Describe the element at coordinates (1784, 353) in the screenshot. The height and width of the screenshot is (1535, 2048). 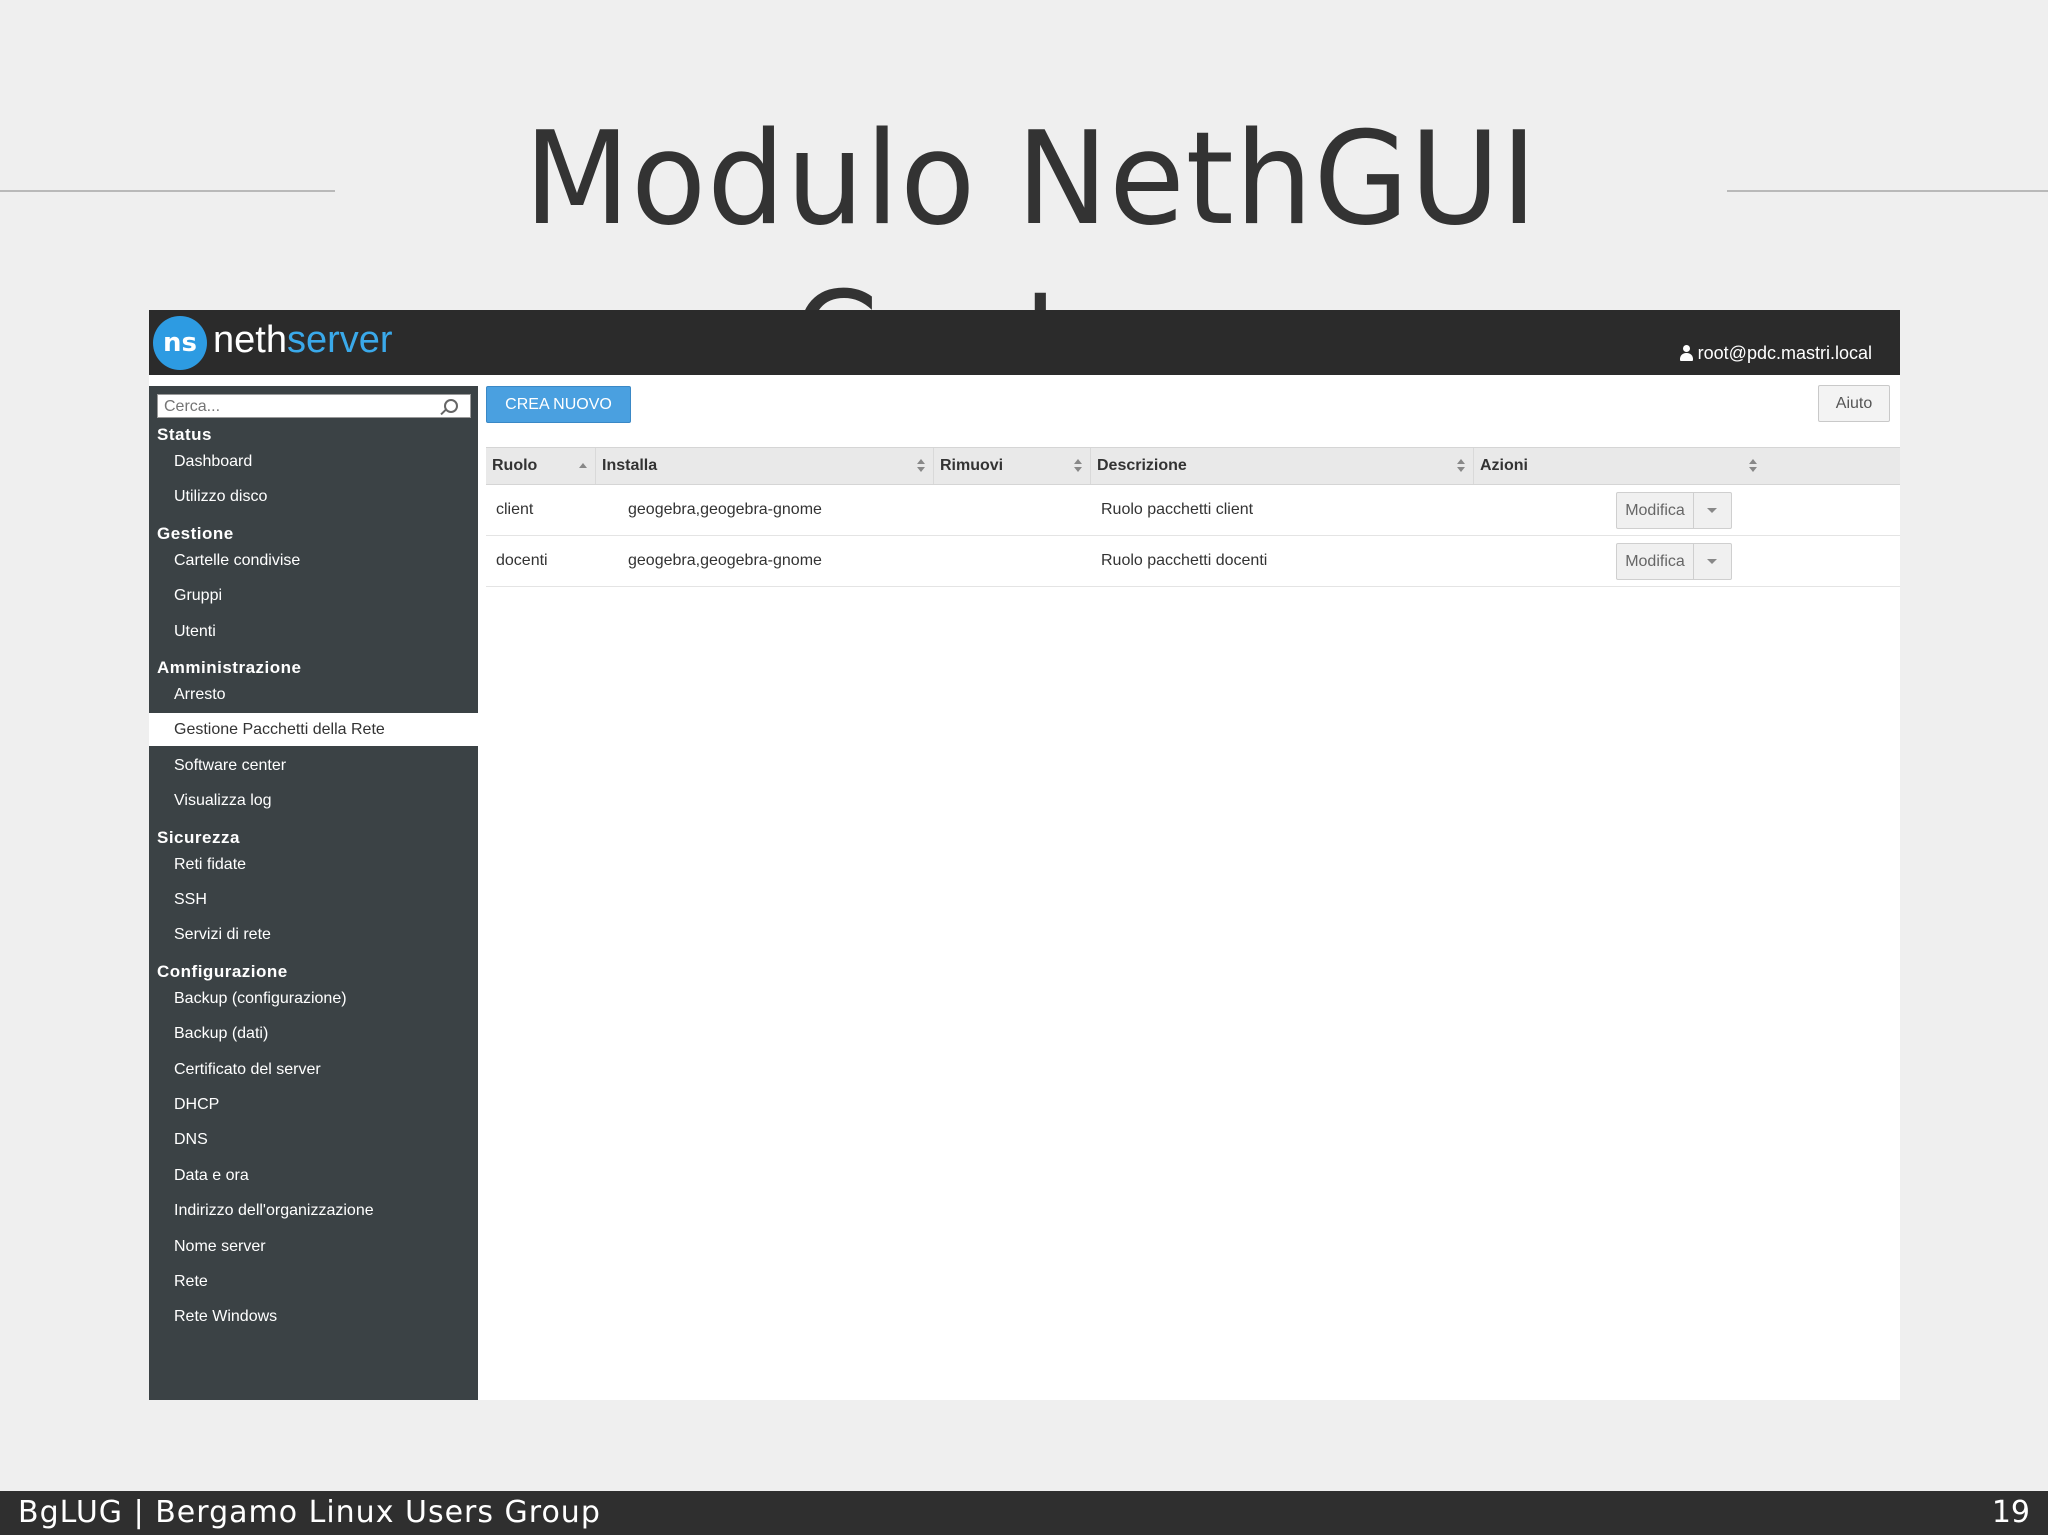
I see `user-name: root@pdc.mastri.local` at that location.